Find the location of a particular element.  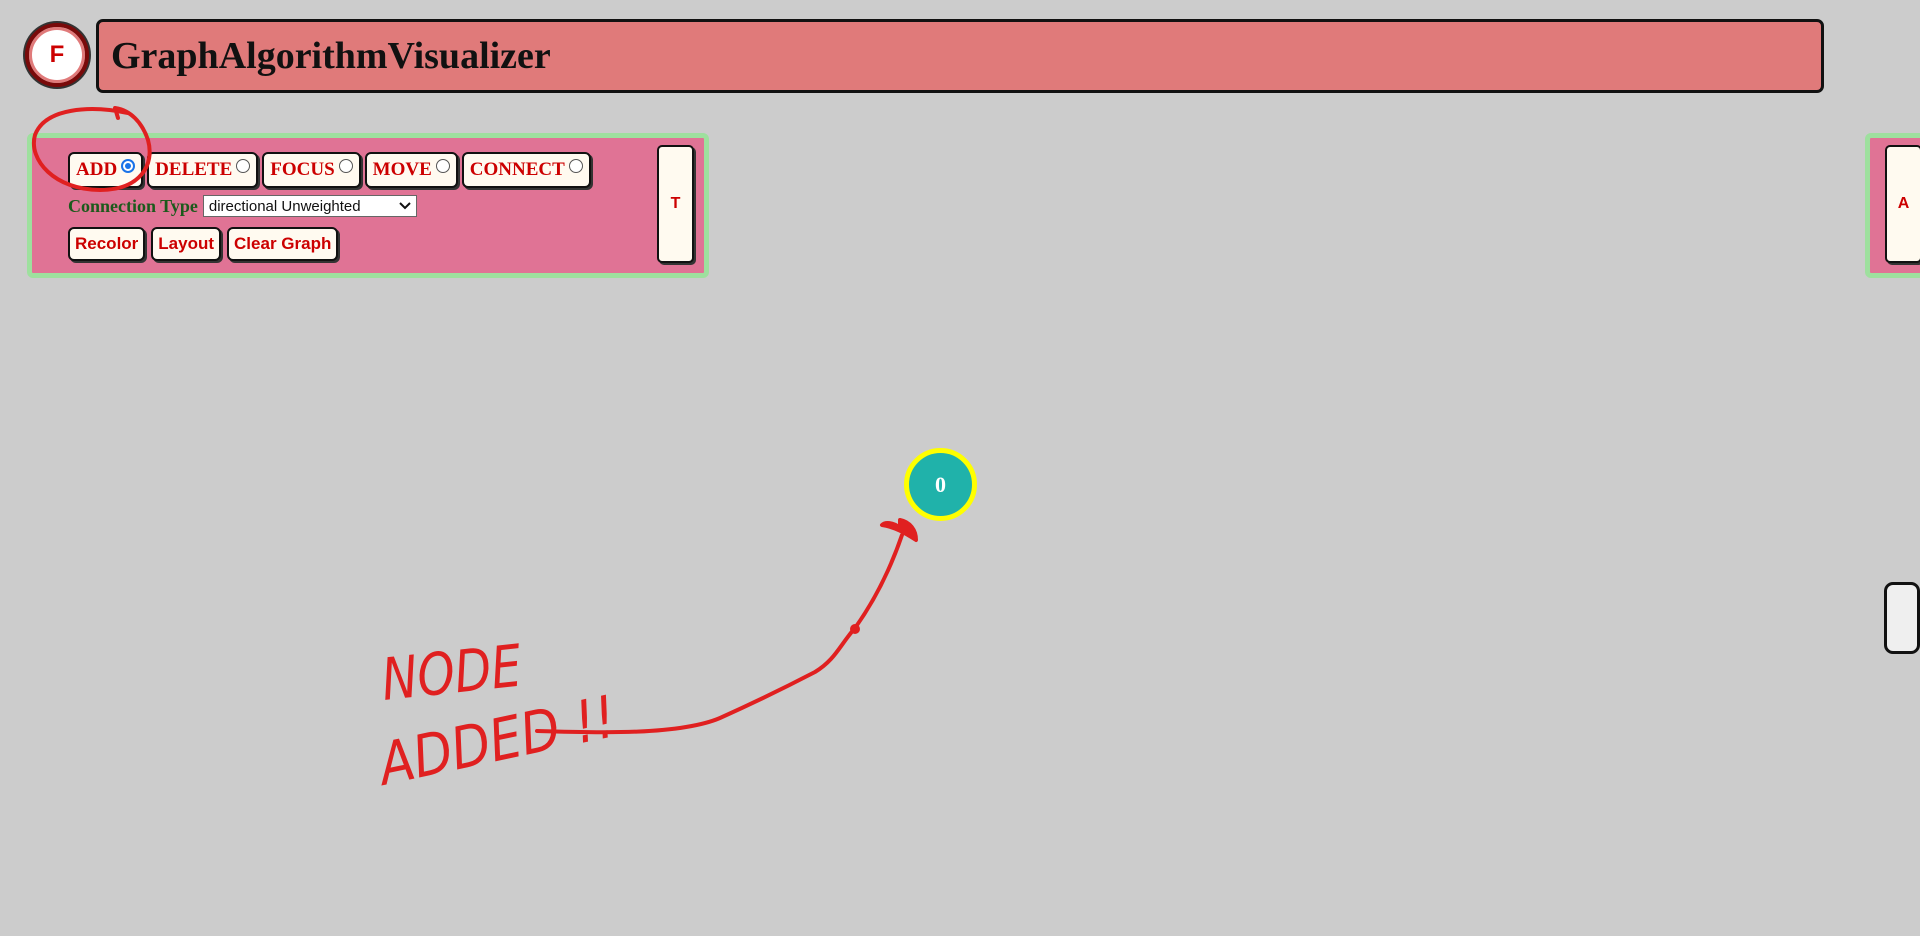

algorithm-panel-toggle-button: A is located at coordinates (1902, 204).